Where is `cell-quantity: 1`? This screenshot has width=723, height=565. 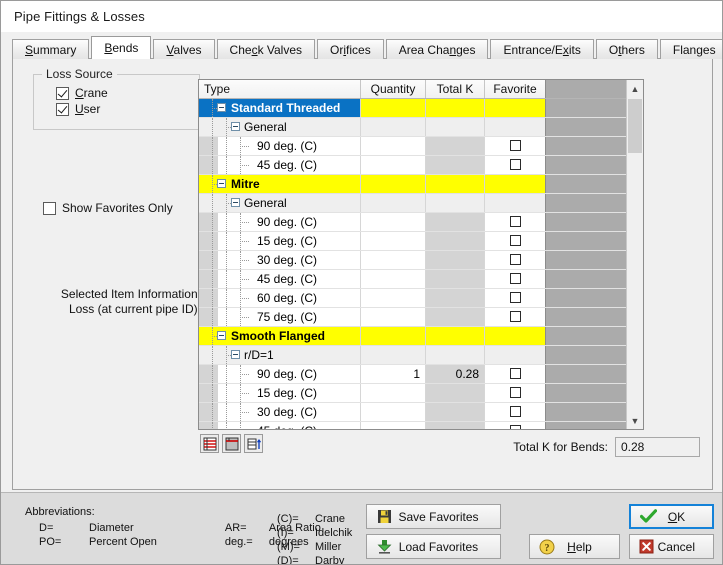 cell-quantity: 1 is located at coordinates (393, 374).